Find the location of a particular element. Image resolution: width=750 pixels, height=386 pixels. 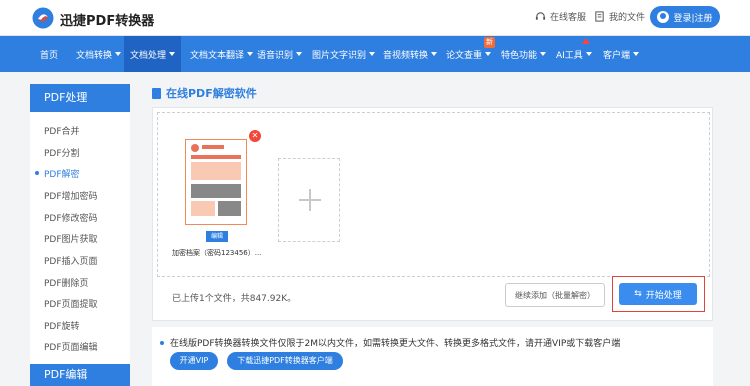

sidebar-item-pdf-insert-page: PDF插入页面 is located at coordinates (71, 260).